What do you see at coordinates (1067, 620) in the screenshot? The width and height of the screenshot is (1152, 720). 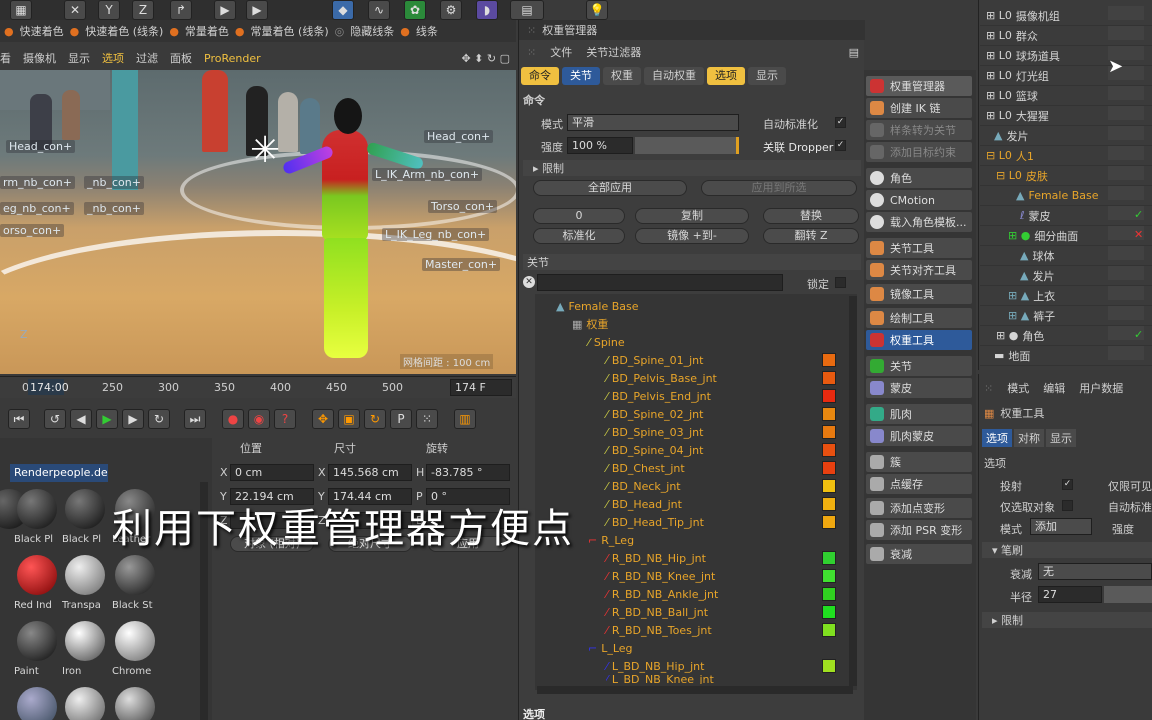 I see `attr-limit-section: ▸ 限制` at bounding box center [1067, 620].